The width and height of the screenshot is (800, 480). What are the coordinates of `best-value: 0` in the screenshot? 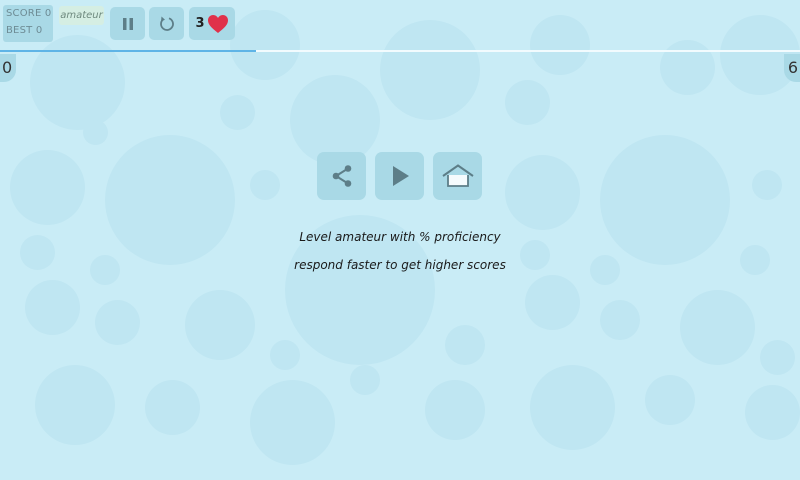 It's located at (39, 30).